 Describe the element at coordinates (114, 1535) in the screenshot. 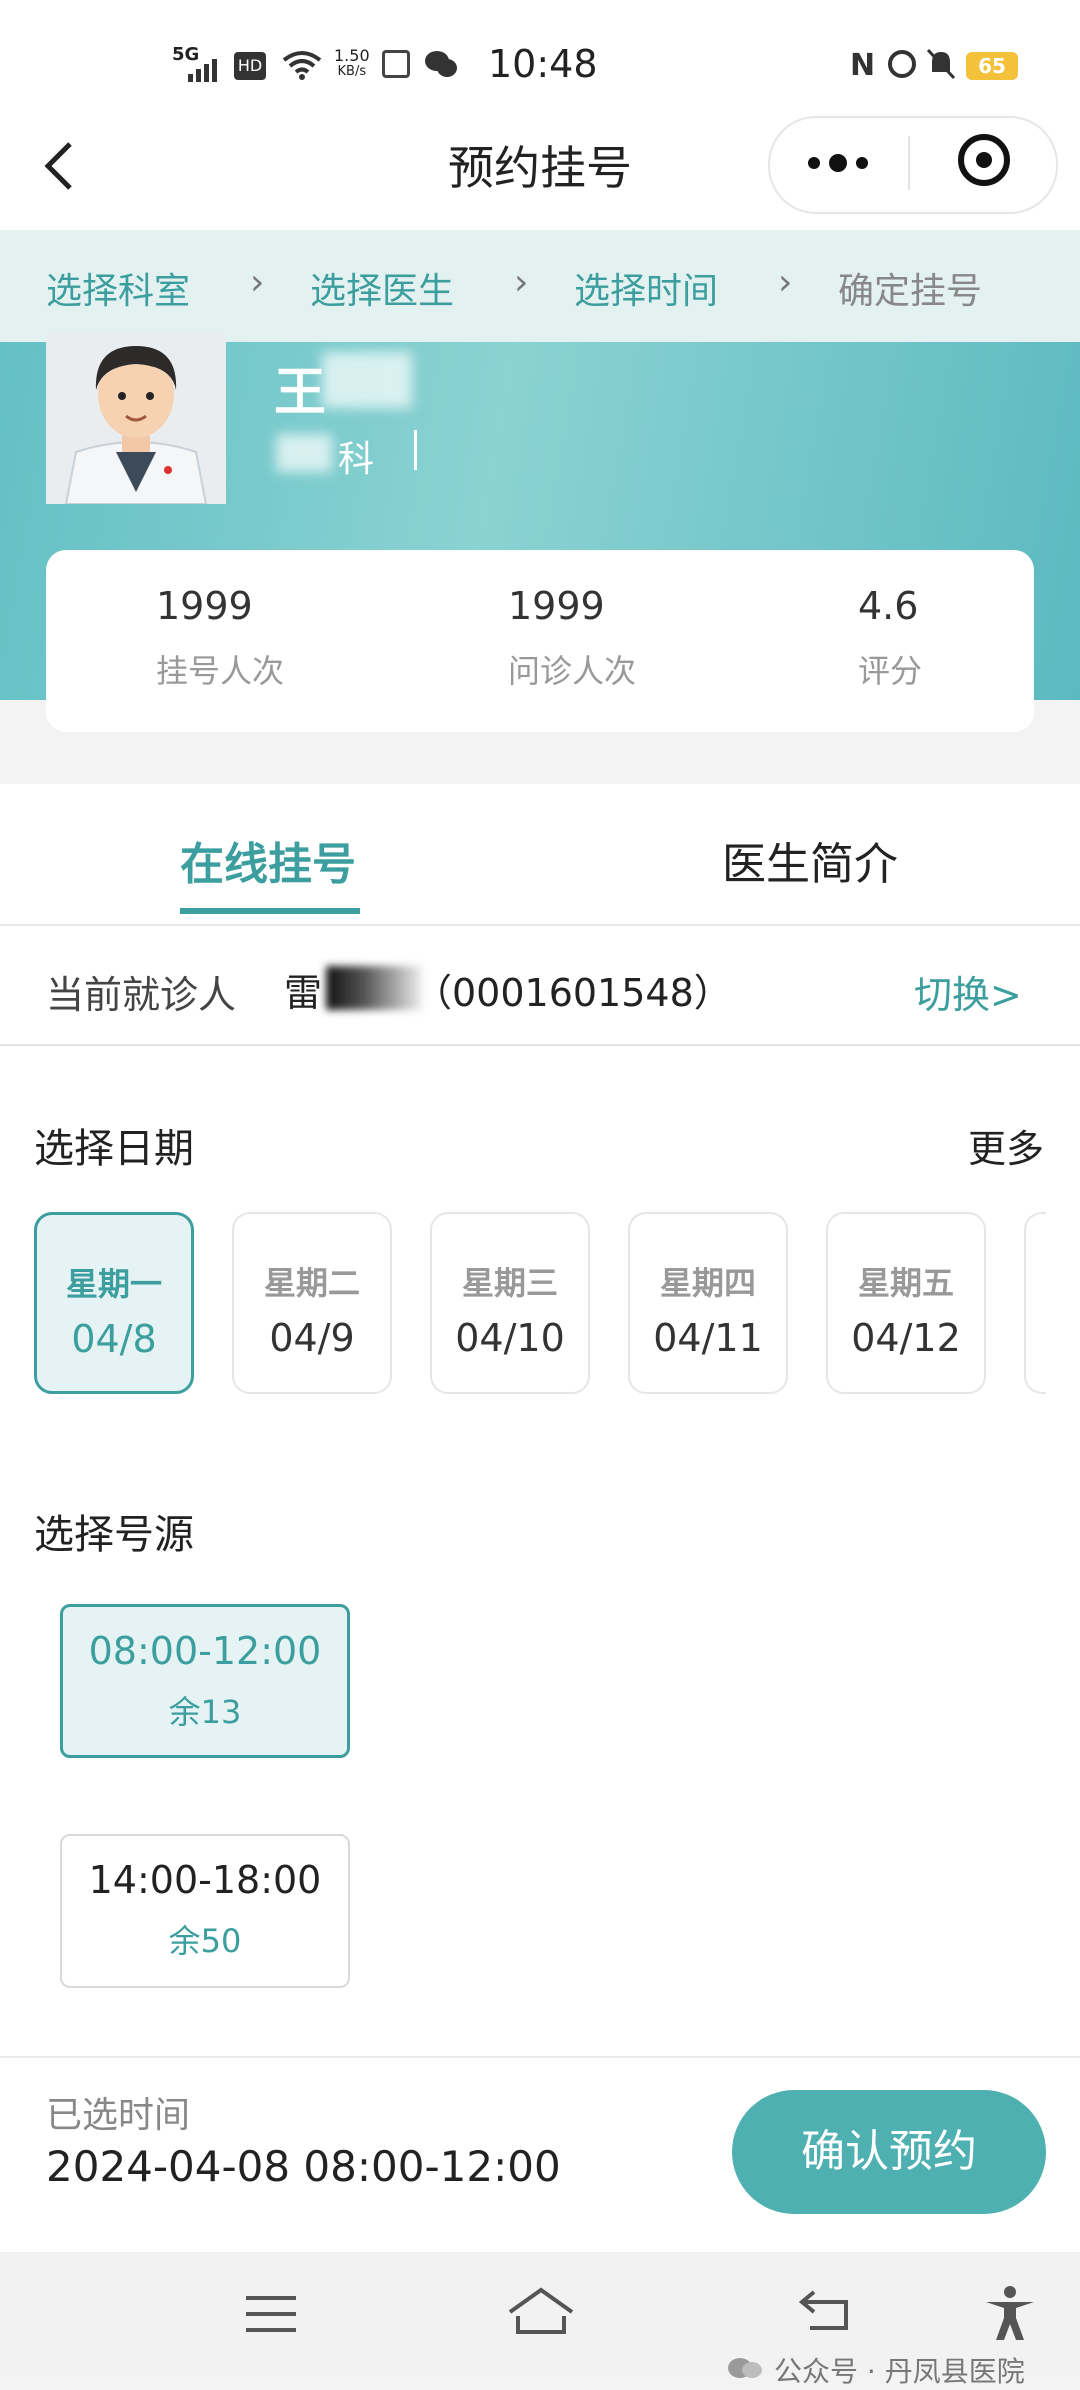

I see `slot-section-title: 选择号源` at that location.